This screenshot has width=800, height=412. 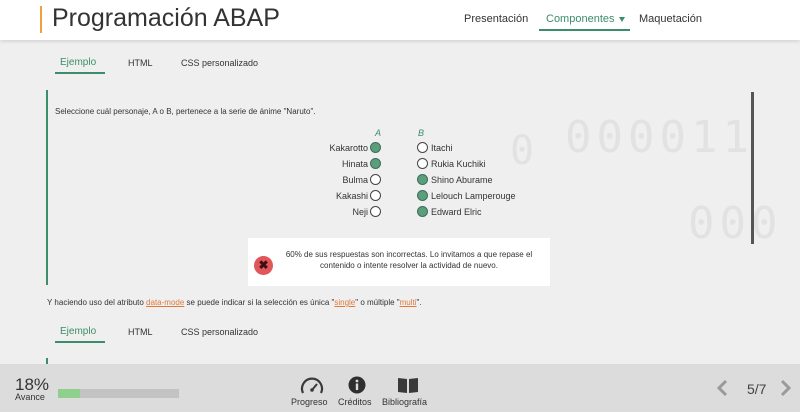 What do you see at coordinates (421, 133) in the screenshot?
I see `column-b-header: B` at bounding box center [421, 133].